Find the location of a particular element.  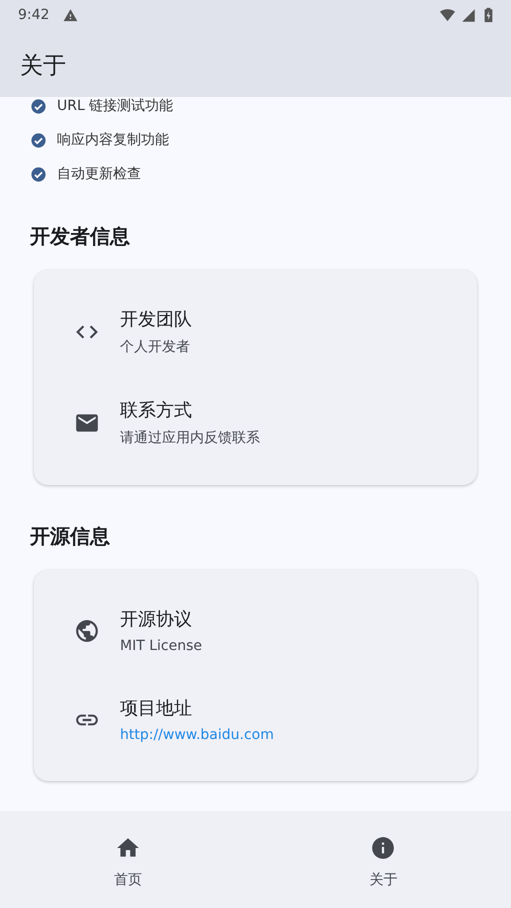

item-title: 开源协议 is located at coordinates (156, 619).